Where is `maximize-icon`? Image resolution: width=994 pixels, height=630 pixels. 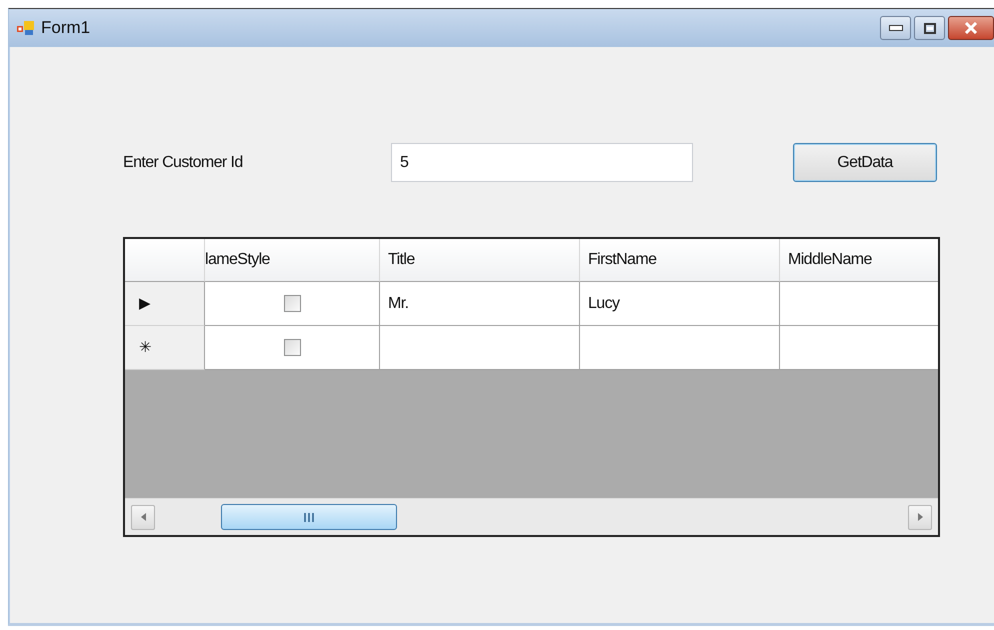 maximize-icon is located at coordinates (930, 28).